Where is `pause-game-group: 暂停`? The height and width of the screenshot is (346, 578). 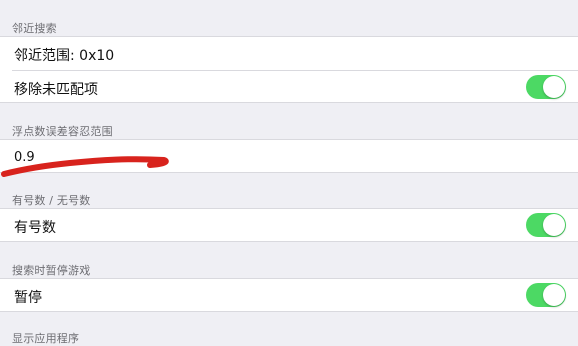 pause-game-group: 暂停 is located at coordinates (289, 295).